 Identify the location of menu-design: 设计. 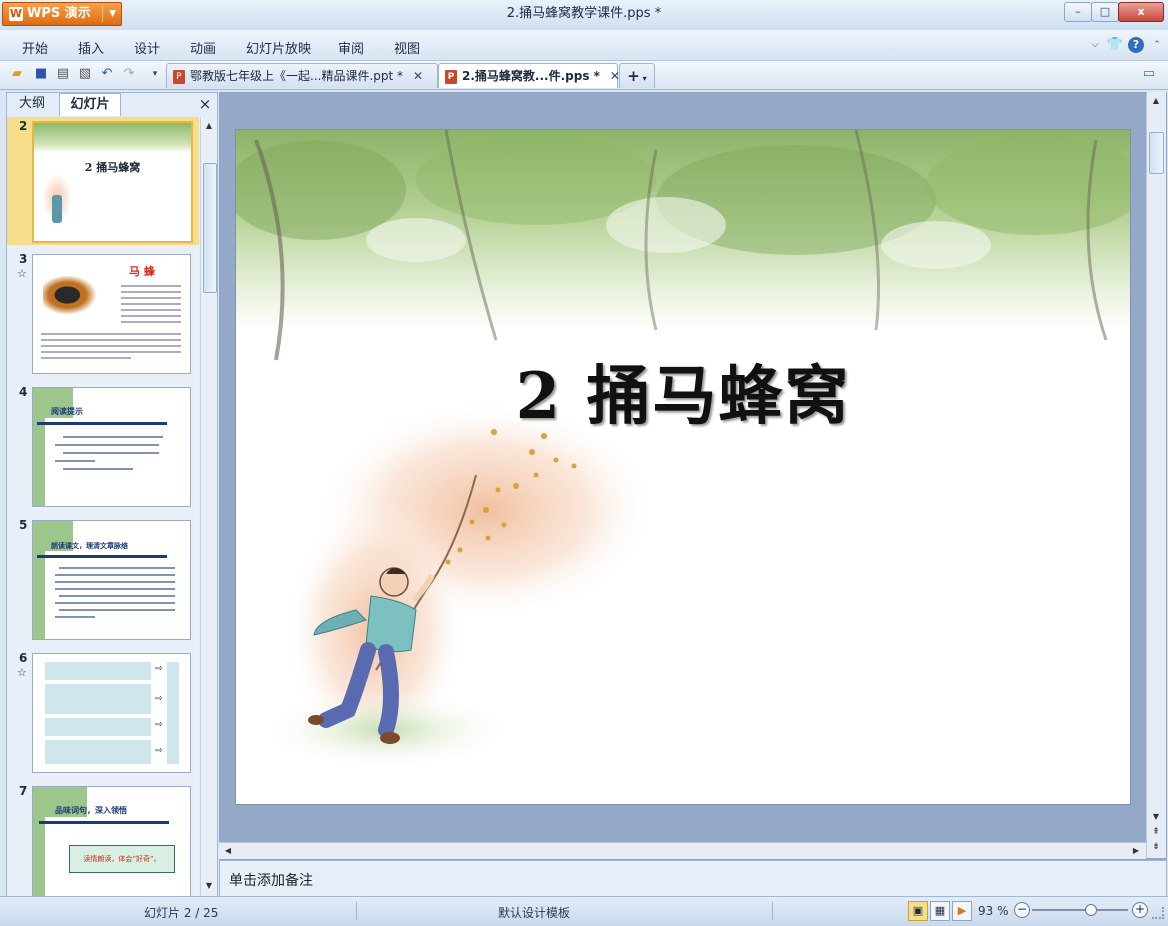
(147, 47).